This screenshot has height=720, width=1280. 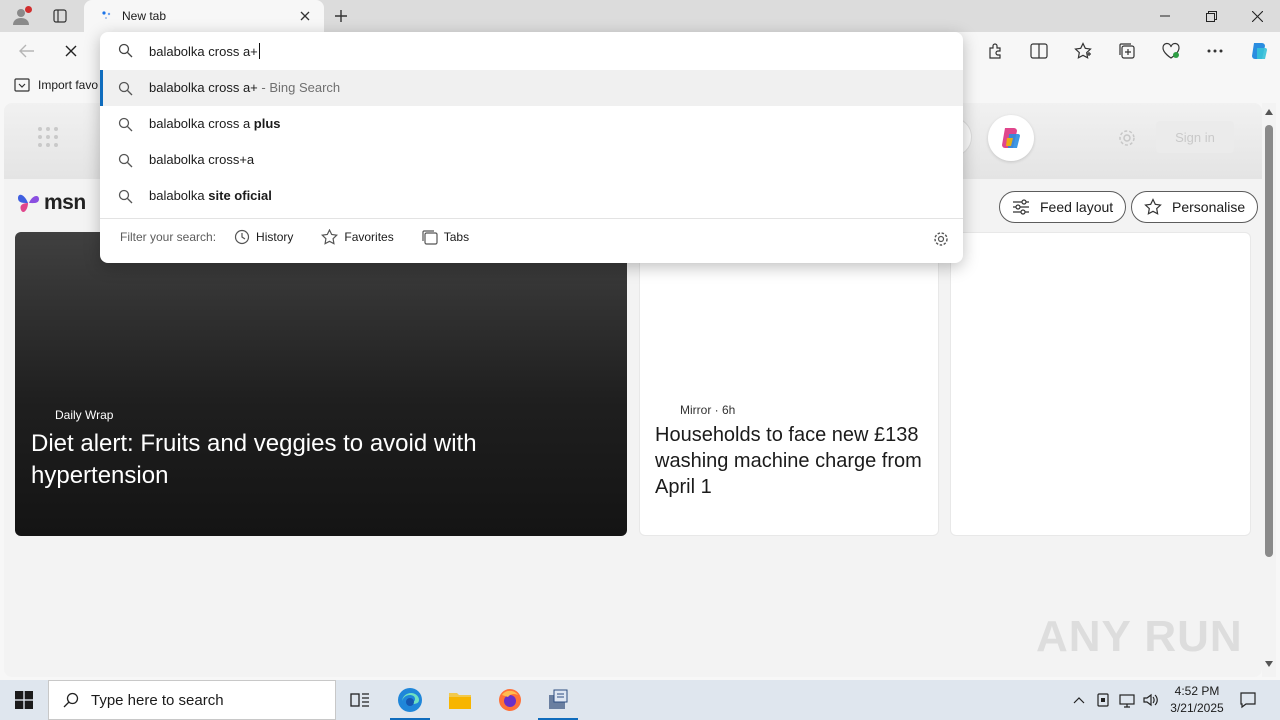 I want to click on import-icon, so click(x=22, y=85).